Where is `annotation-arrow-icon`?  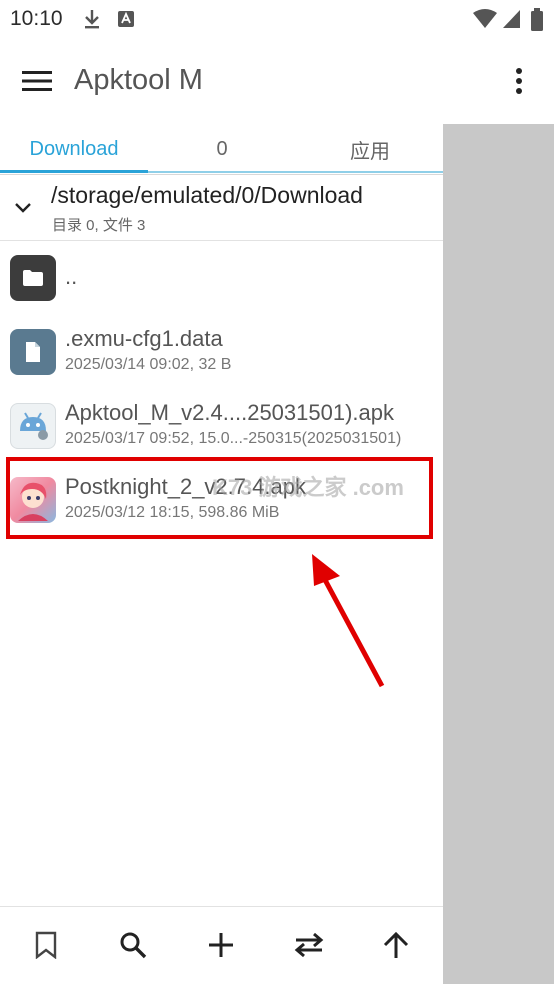 annotation-arrow-icon is located at coordinates (348, 621).